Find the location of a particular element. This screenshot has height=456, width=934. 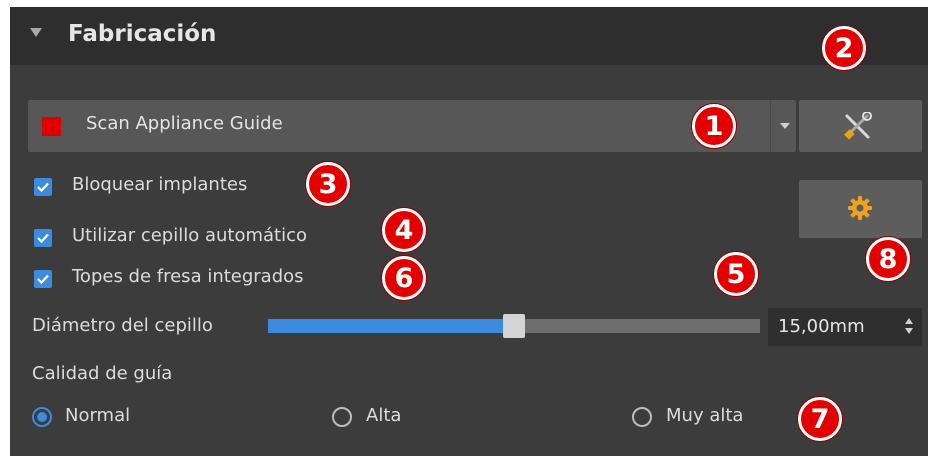

tools-icon is located at coordinates (858, 126).